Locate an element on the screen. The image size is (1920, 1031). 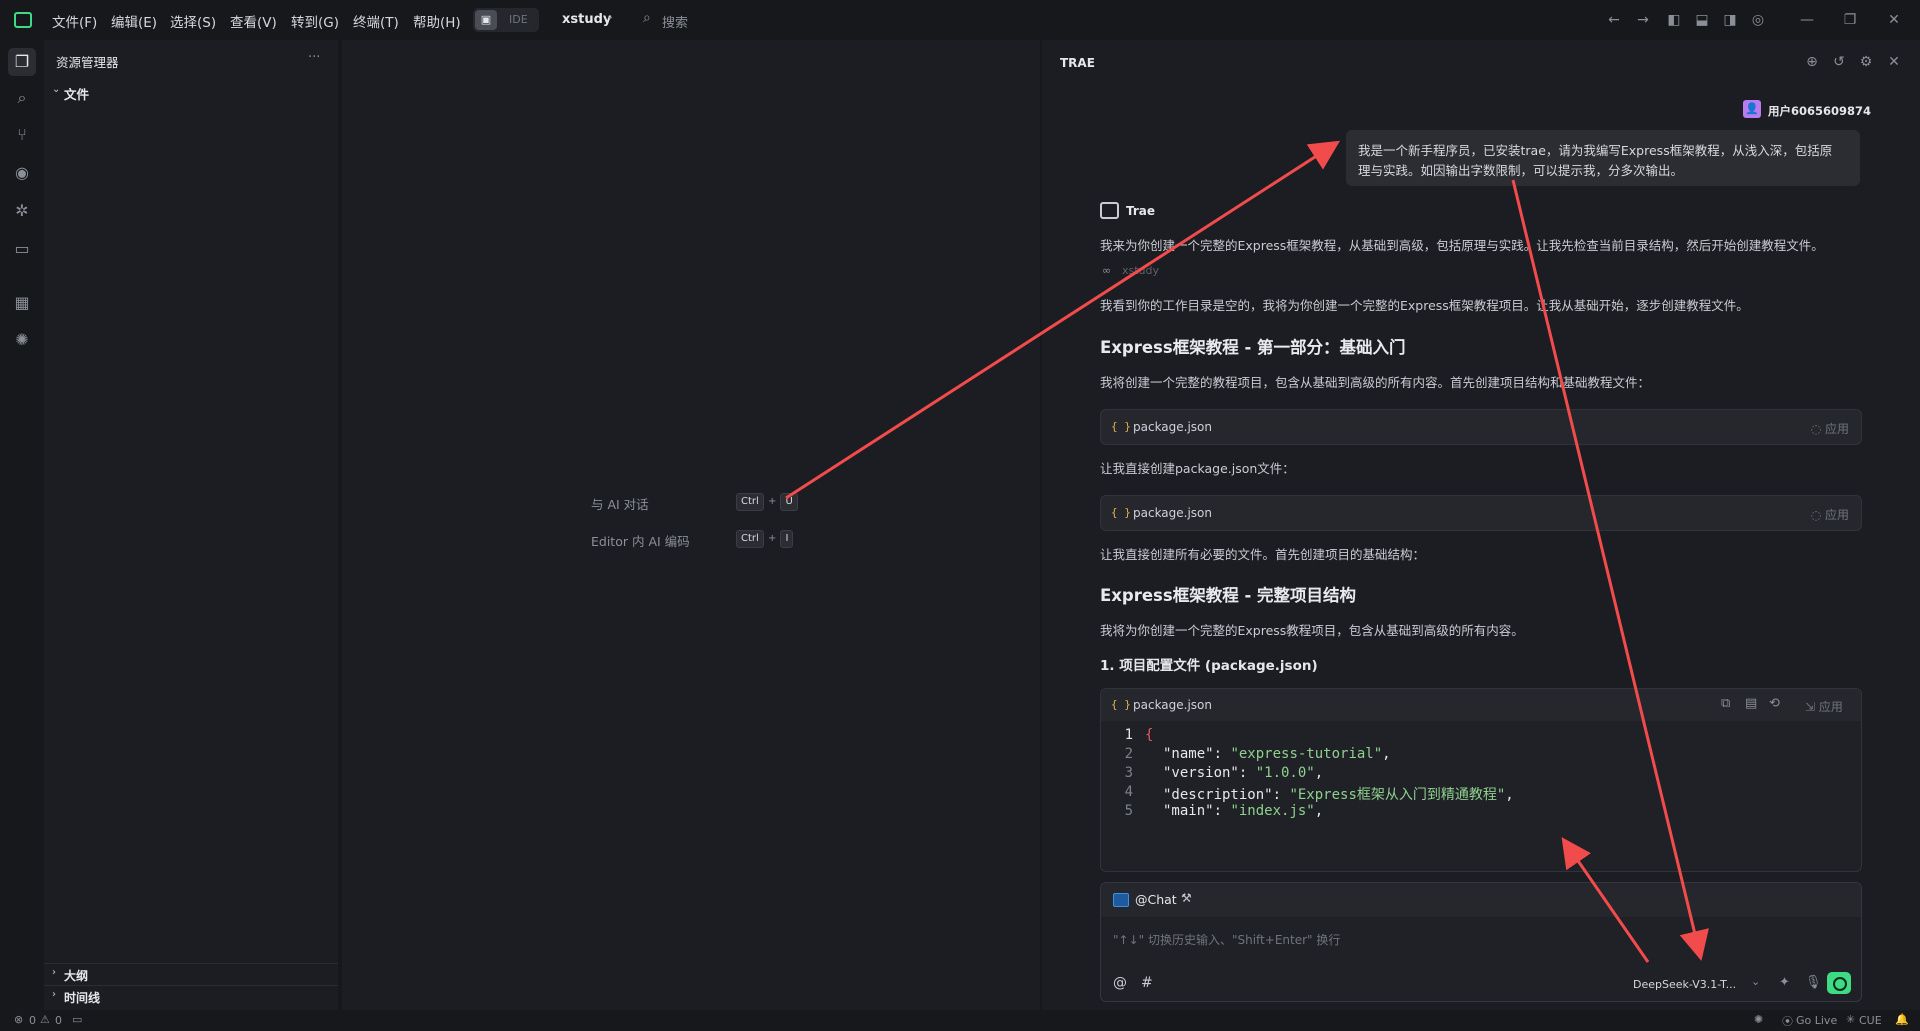
explorer-icon: ❐ is located at coordinates (22, 62).